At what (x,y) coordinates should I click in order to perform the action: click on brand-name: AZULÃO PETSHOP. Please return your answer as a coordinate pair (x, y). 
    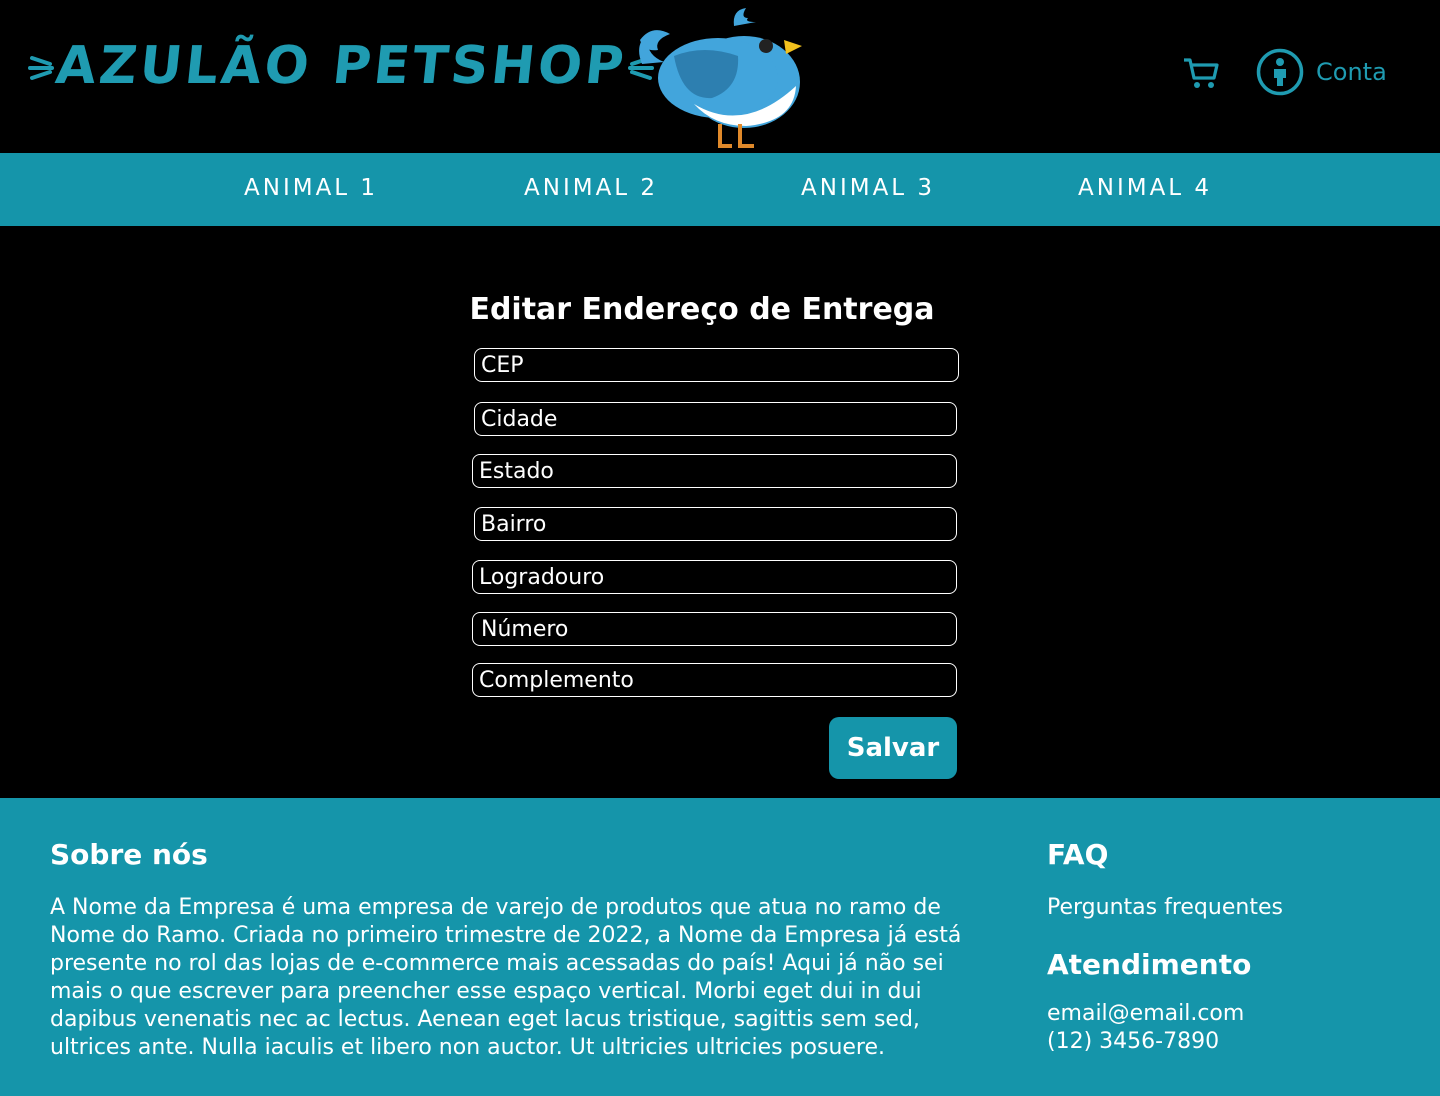
    Looking at the image, I should click on (341, 66).